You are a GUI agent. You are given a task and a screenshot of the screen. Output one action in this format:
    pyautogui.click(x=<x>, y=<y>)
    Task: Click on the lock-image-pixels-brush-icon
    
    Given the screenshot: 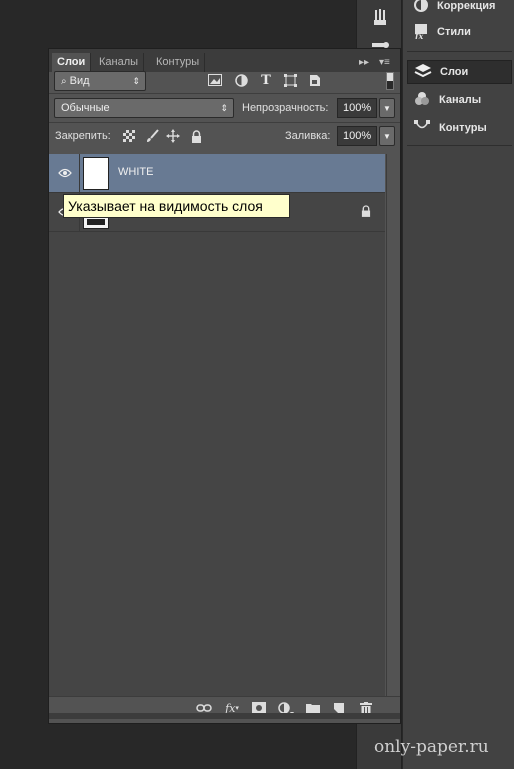 What is the action you would take?
    pyautogui.click(x=152, y=136)
    